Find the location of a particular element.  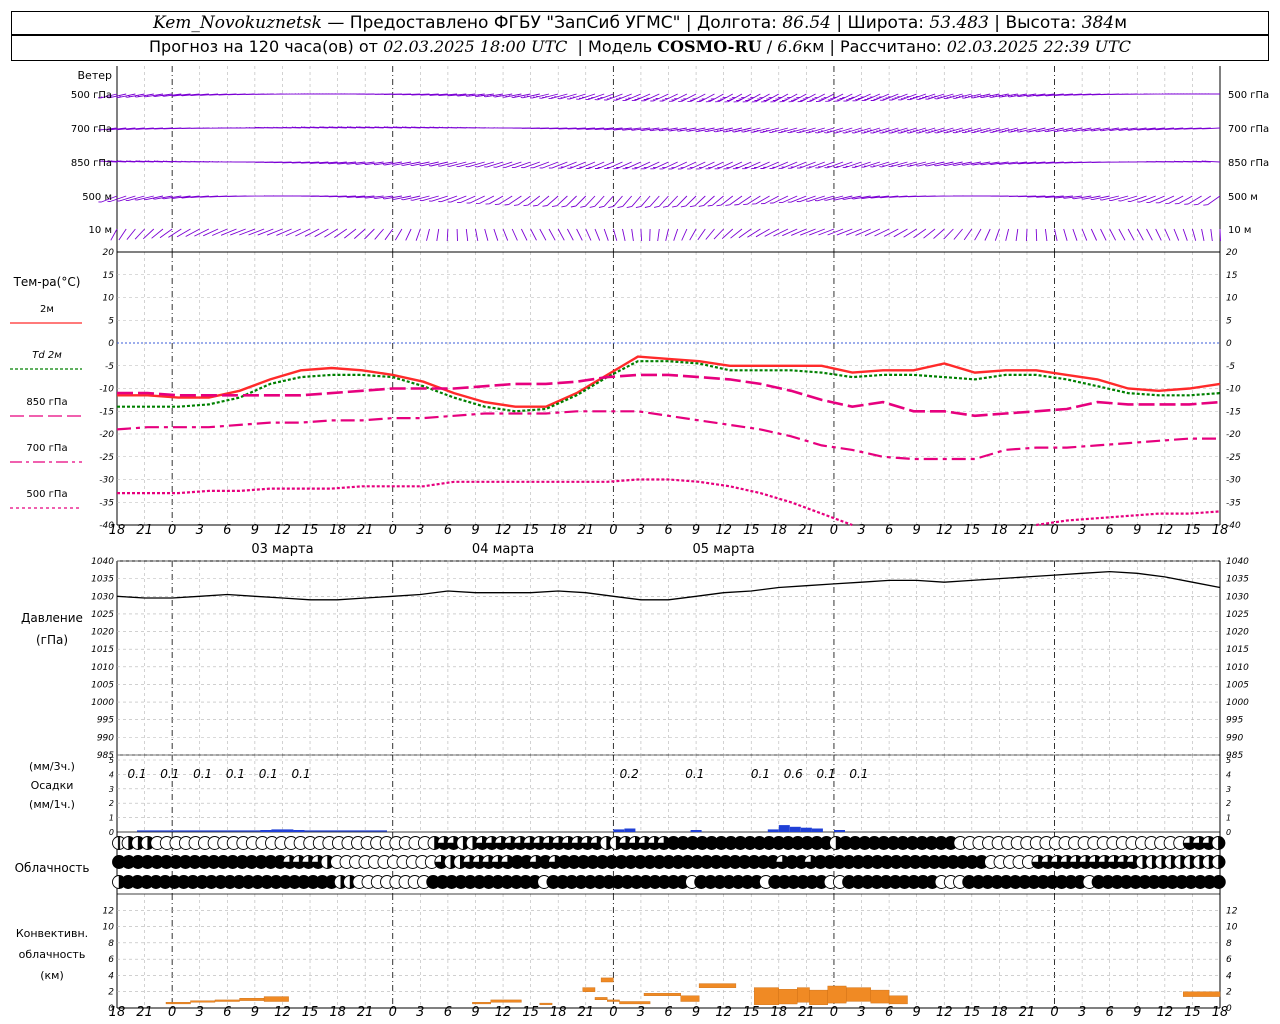

temp-legend-label: Td 2м is located at coordinates (47, 355).